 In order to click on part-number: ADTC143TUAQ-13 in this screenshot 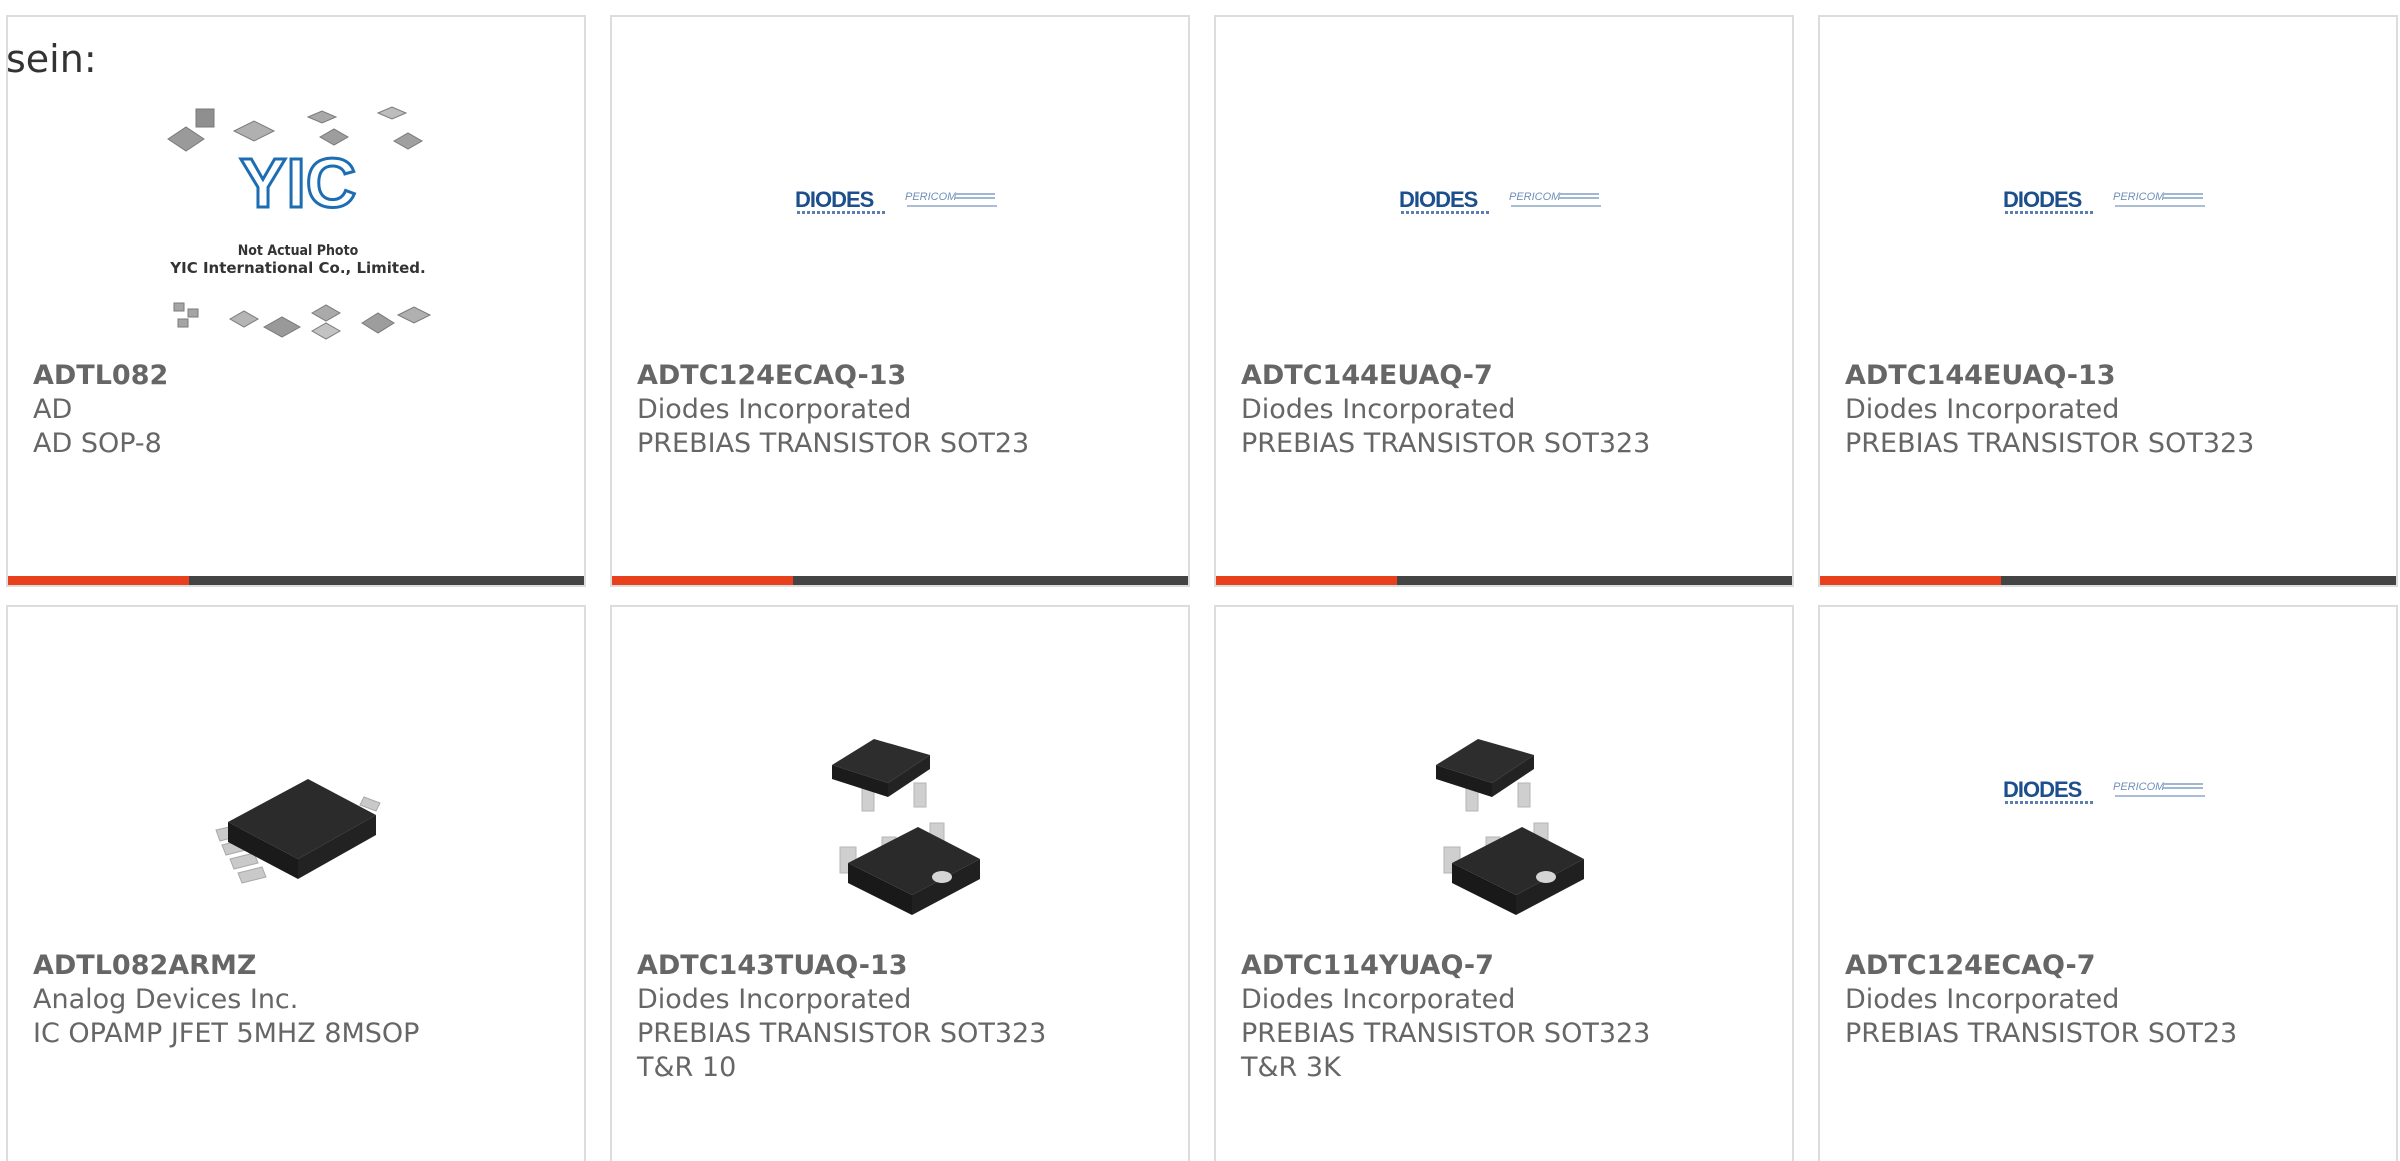, I will do `click(907, 966)`.